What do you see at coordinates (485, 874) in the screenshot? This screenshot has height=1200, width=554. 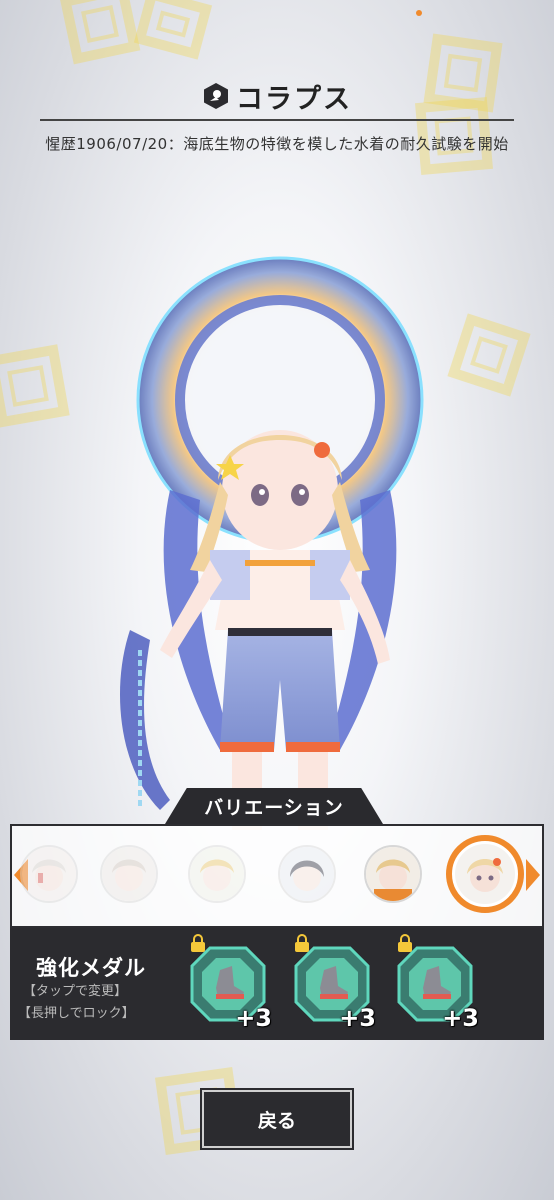 I see `variant-thumbnail-selected` at bounding box center [485, 874].